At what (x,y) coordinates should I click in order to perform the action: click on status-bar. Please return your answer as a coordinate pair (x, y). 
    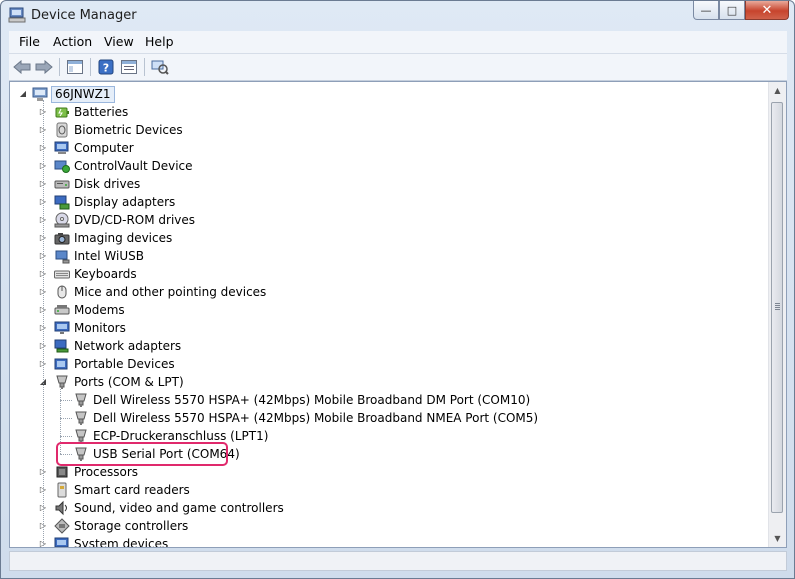
    Looking at the image, I should click on (398, 561).